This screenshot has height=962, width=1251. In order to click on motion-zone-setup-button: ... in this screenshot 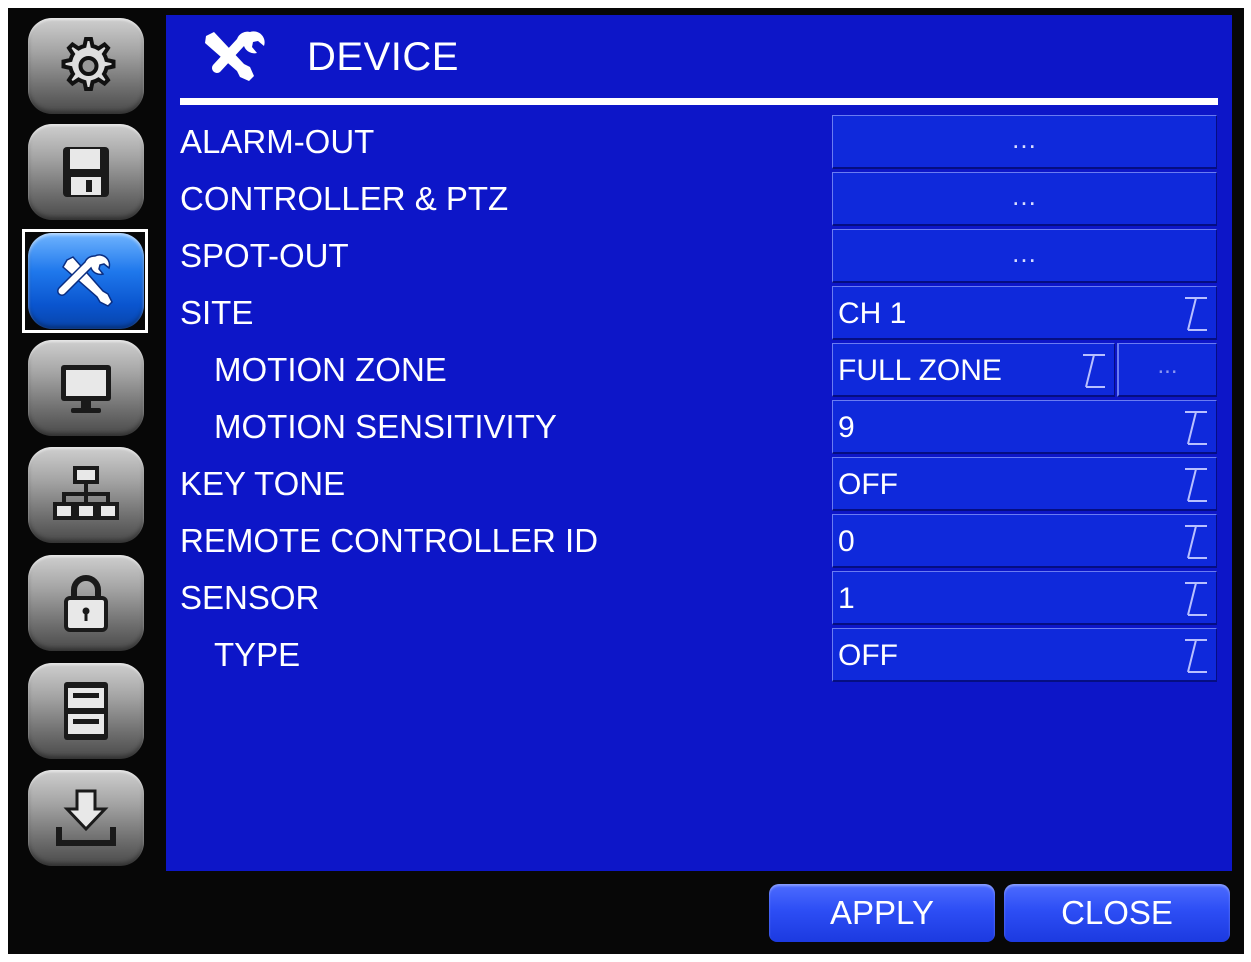, I will do `click(1167, 370)`.